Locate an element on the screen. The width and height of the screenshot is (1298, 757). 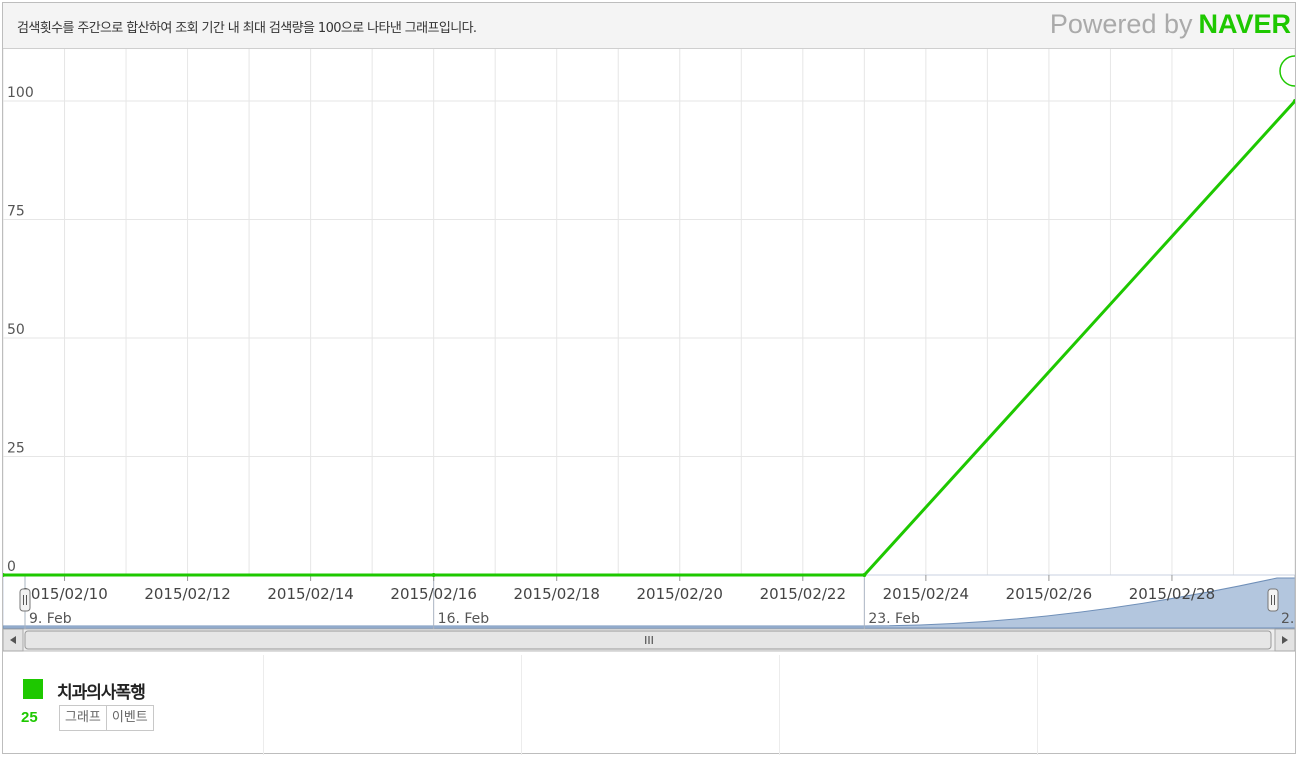
legend-swatch is located at coordinates (33, 689).